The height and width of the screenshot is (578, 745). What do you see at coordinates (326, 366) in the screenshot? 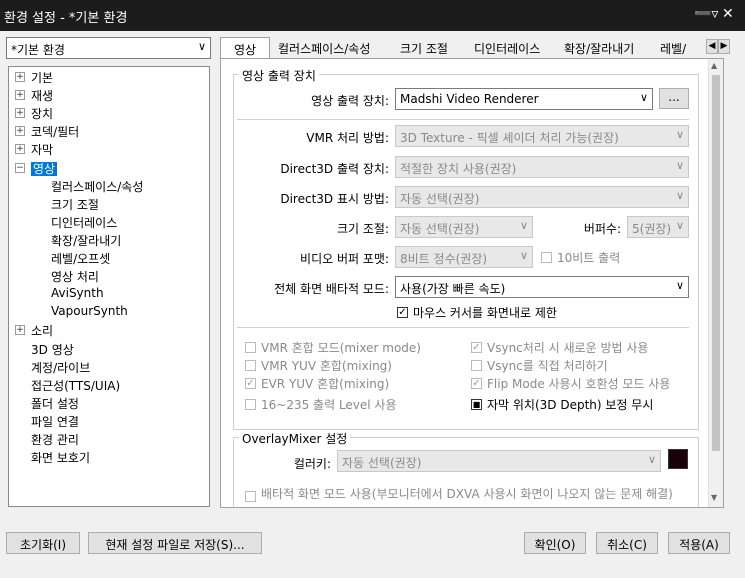
I see `option-label: VMR YUV 혼합(mixing)` at bounding box center [326, 366].